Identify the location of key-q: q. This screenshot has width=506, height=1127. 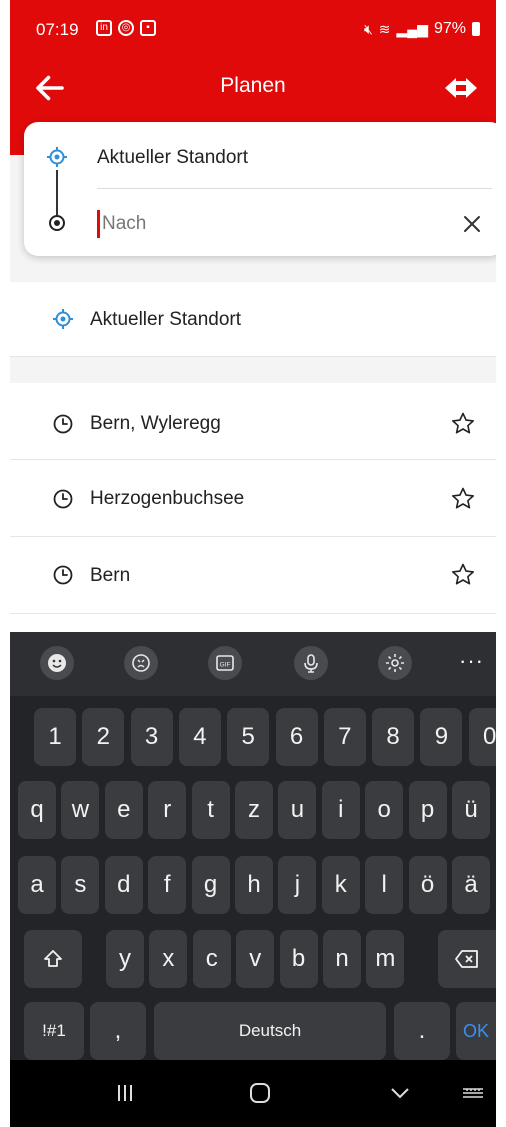
(37, 810).